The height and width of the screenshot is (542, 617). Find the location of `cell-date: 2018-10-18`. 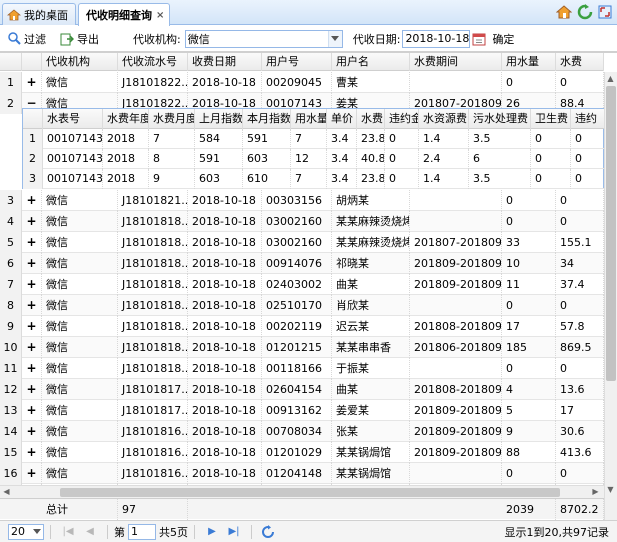

cell-date: 2018-10-18 is located at coordinates (225, 410).